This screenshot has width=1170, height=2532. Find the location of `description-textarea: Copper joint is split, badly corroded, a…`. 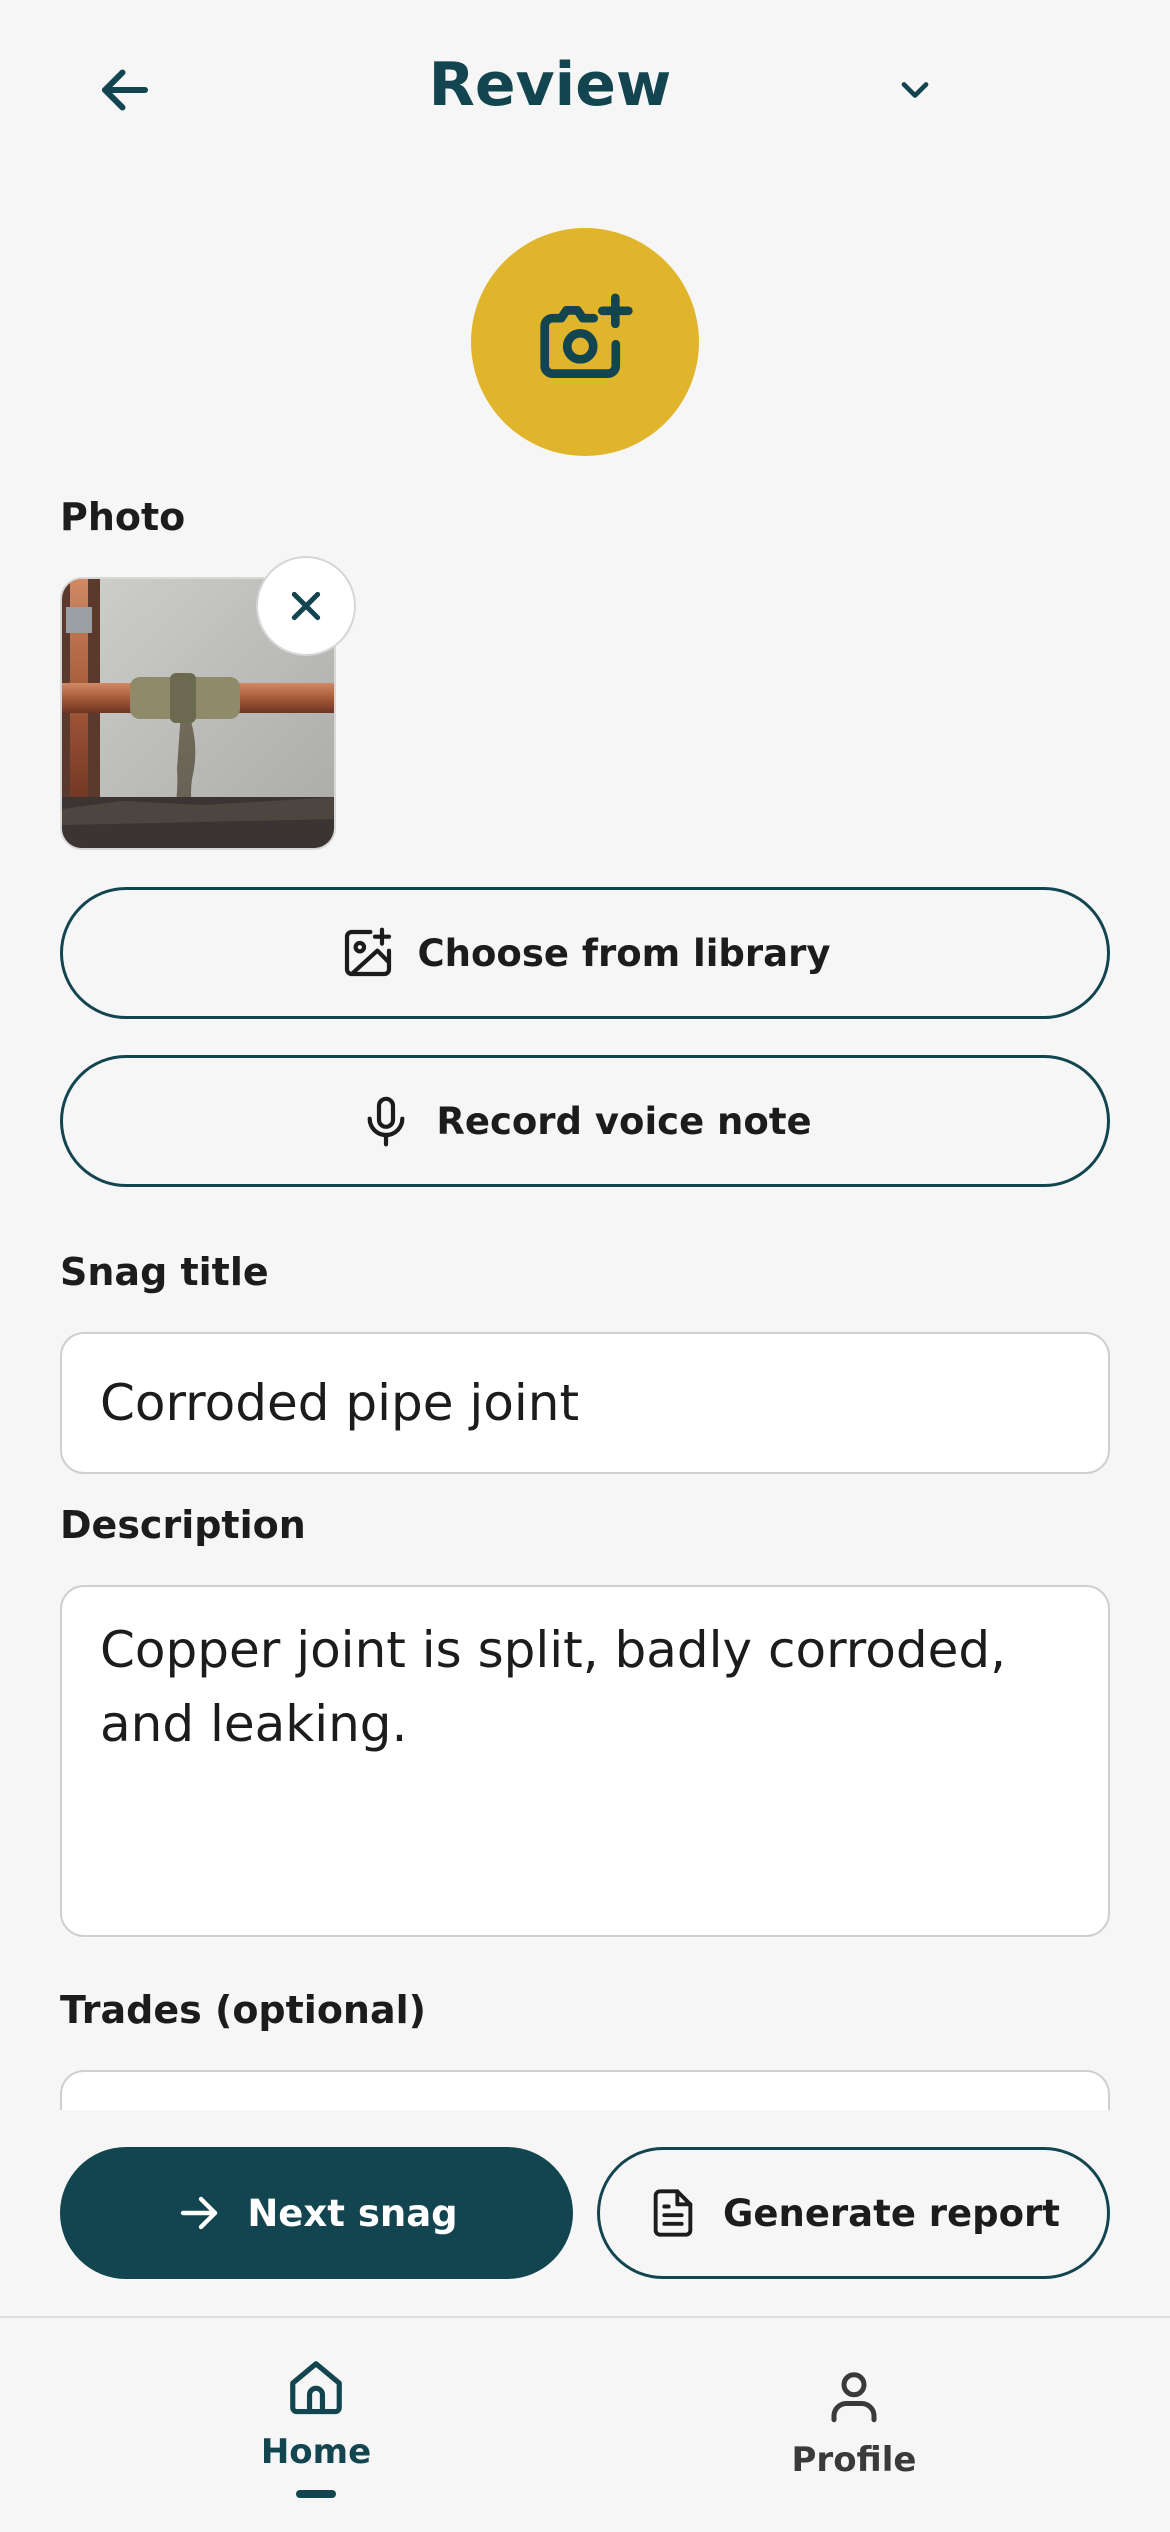

description-textarea: Copper joint is split, badly corroded, a… is located at coordinates (585, 1761).